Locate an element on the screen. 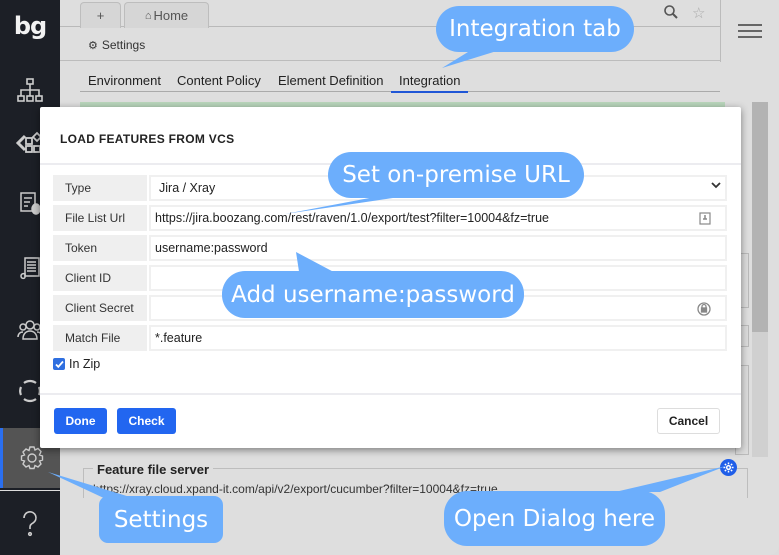  callout-add-credentials: Add username:password is located at coordinates (373, 294).